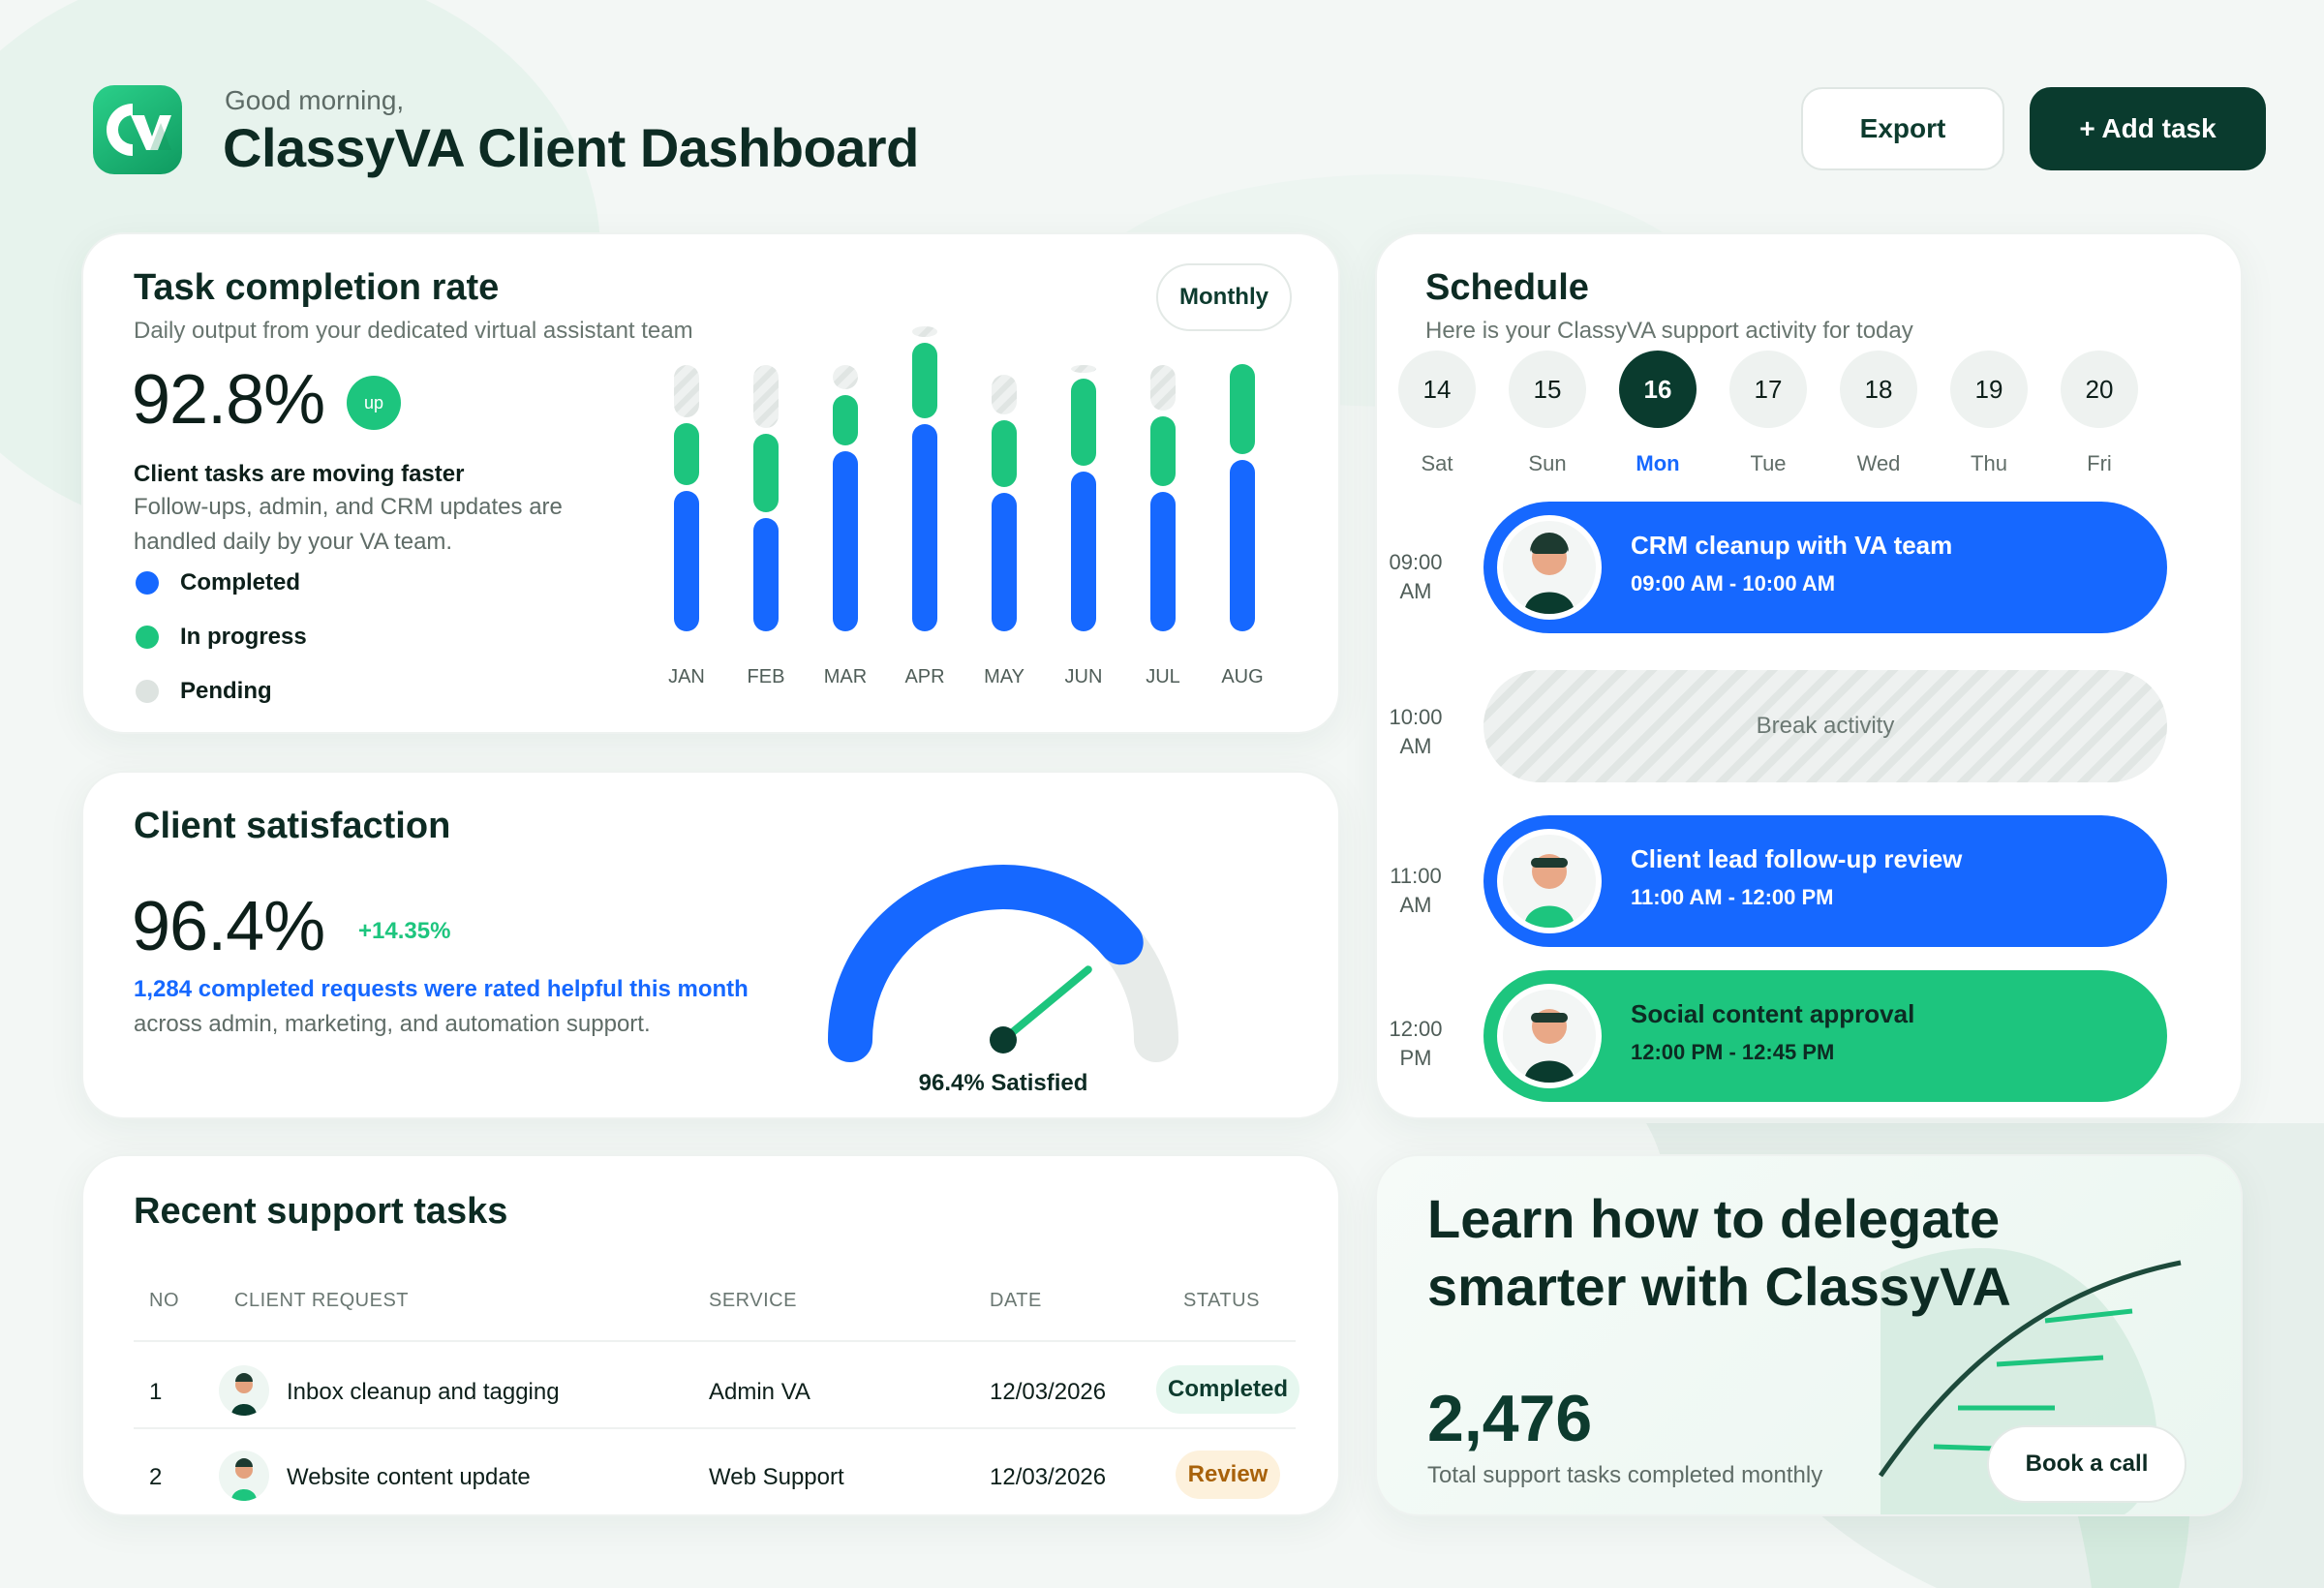  What do you see at coordinates (1768, 389) in the screenshot?
I see `day-17: 17` at bounding box center [1768, 389].